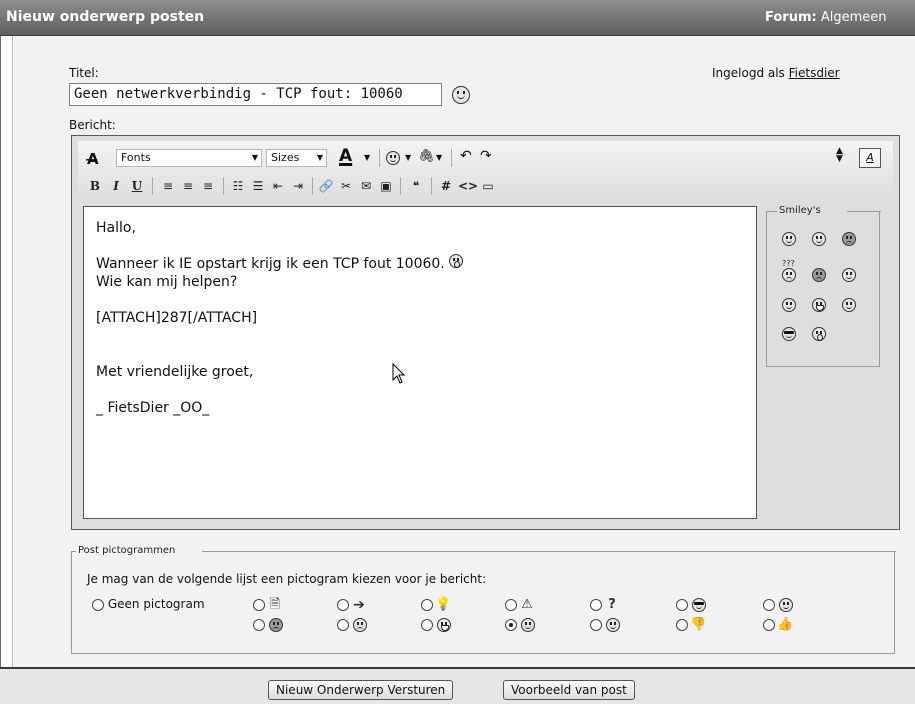 The height and width of the screenshot is (704, 915). What do you see at coordinates (95, 186) in the screenshot?
I see `bold-icon: B` at bounding box center [95, 186].